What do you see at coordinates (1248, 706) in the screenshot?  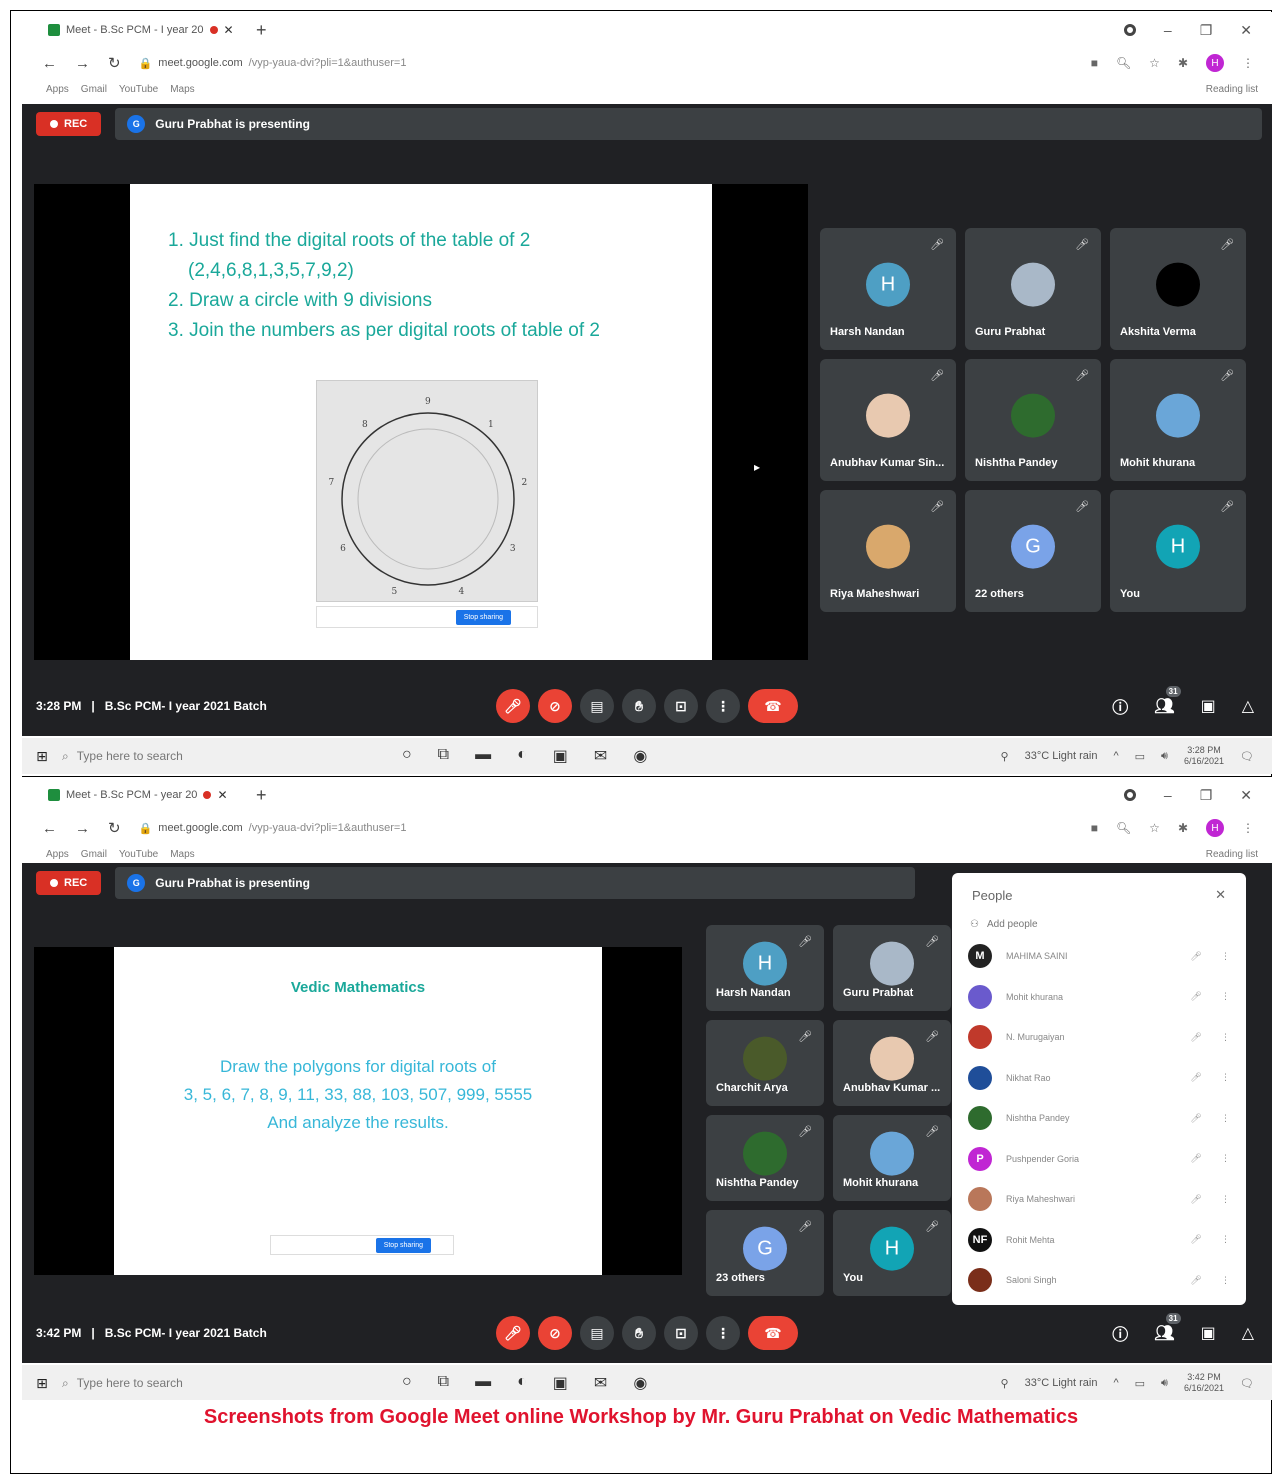 I see `activities-icon: △` at bounding box center [1248, 706].